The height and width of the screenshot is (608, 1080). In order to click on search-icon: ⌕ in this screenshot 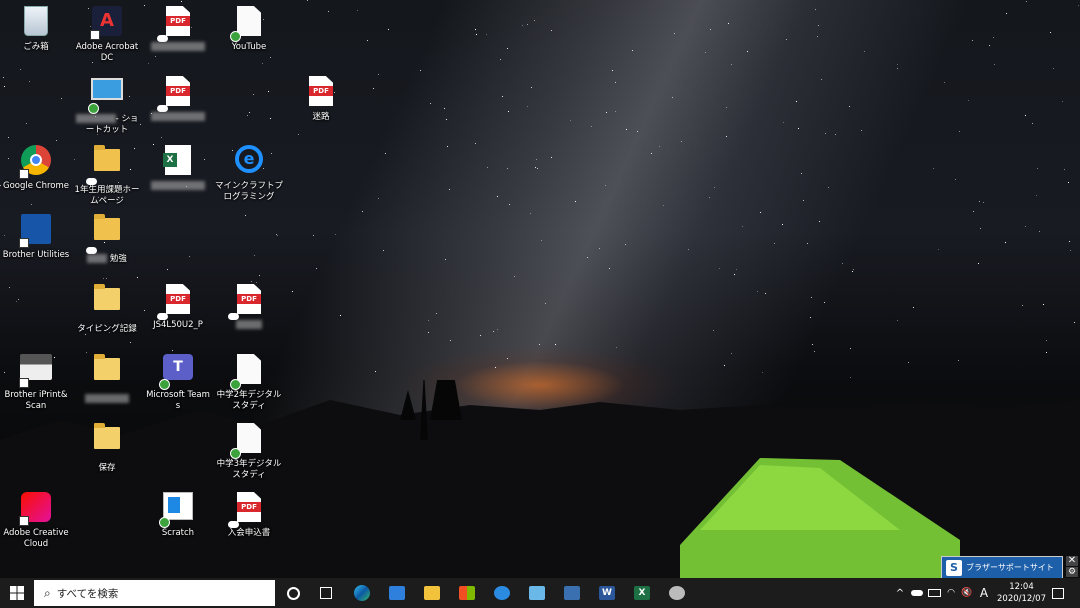, I will do `click(47, 592)`.